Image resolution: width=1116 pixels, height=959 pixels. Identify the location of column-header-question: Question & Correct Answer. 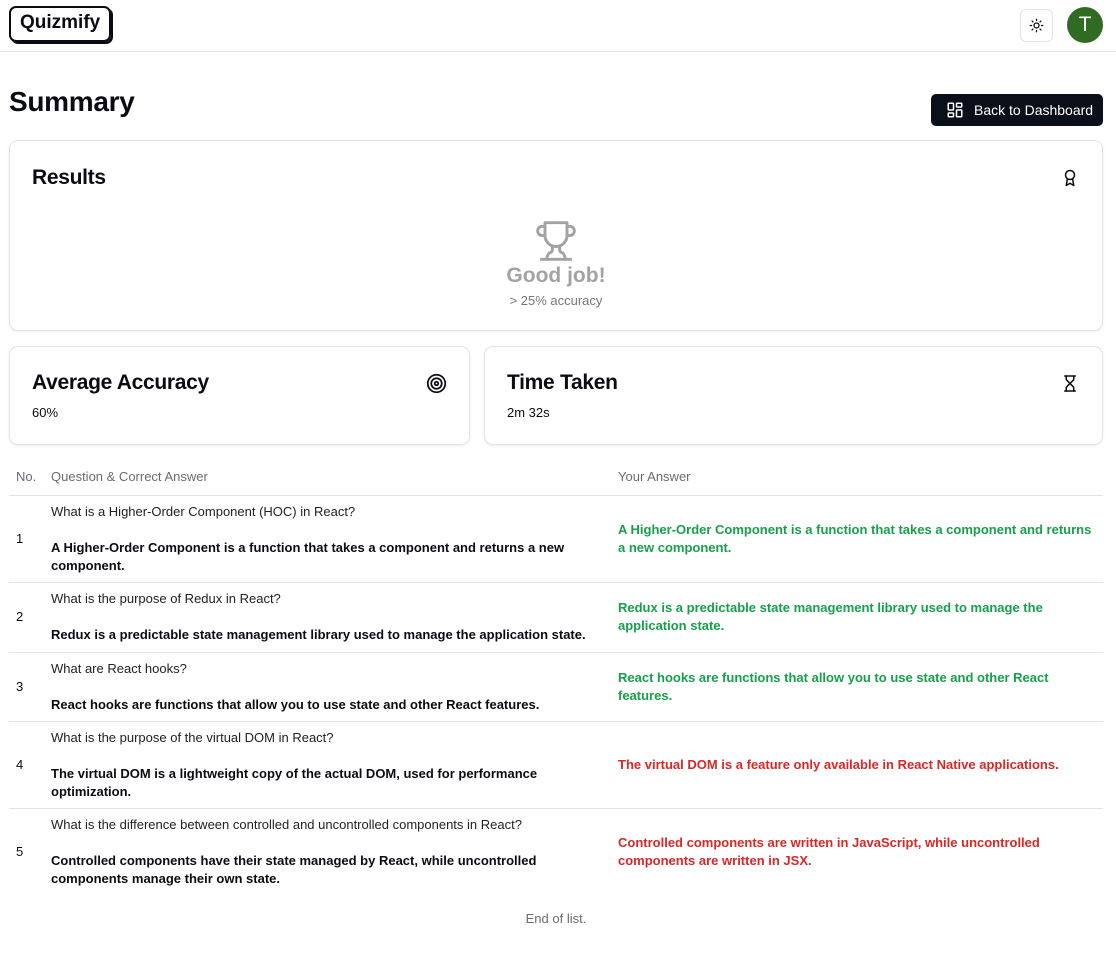
(334, 477).